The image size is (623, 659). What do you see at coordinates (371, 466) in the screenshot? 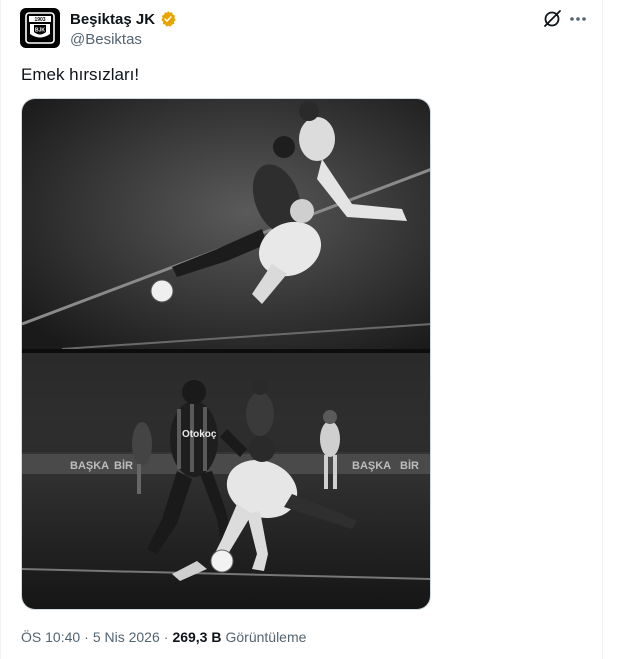
I see `ad-board-3: BAŞKA` at bounding box center [371, 466].